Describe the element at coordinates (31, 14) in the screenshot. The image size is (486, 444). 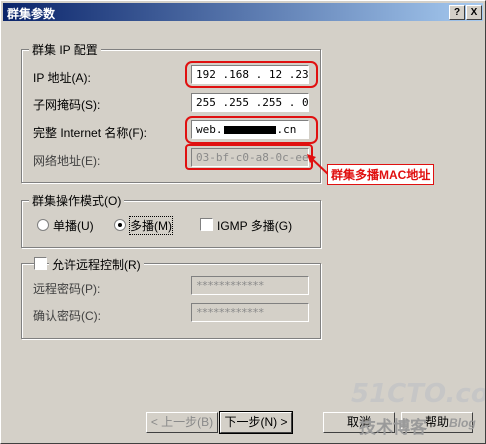
I see `window-title: 群集参数` at that location.